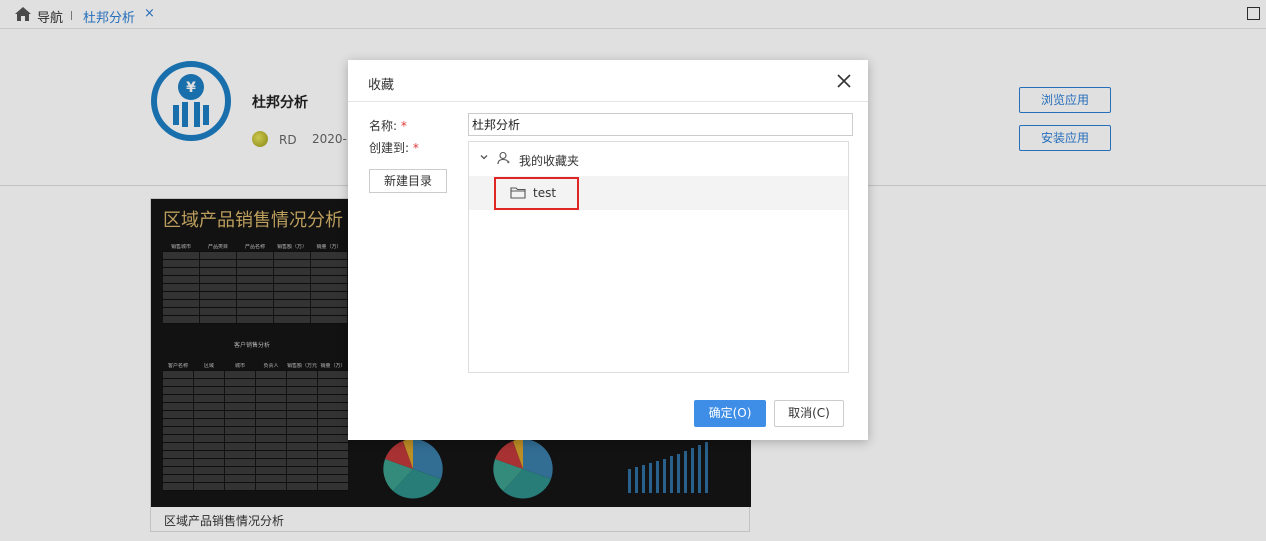 This screenshot has height=541, width=1266. What do you see at coordinates (658, 159) in the screenshot?
I see `tree-node-my-favorites: 我的收藏夹` at bounding box center [658, 159].